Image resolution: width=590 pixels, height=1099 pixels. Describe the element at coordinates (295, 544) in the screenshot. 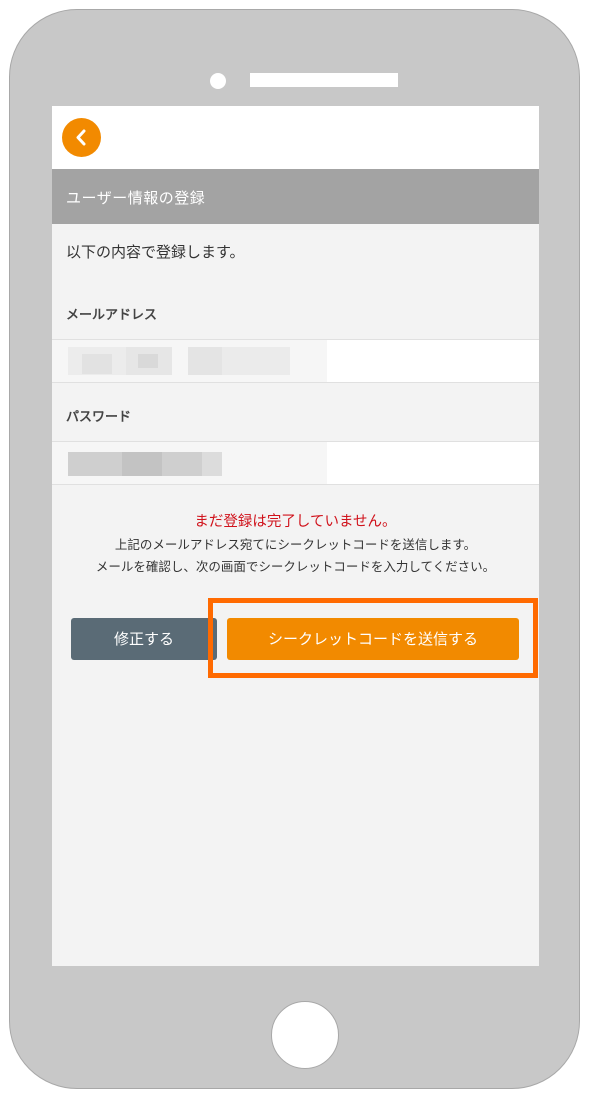

I see `note-line-1: 上記のメールアドレス宛てにシークレットコードを送信します。` at that location.